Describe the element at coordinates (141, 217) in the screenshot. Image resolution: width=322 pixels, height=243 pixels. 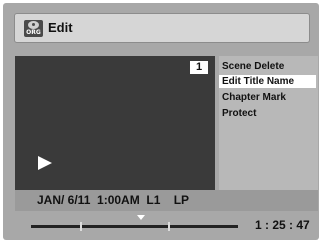
I see `playback-position-marker` at that location.